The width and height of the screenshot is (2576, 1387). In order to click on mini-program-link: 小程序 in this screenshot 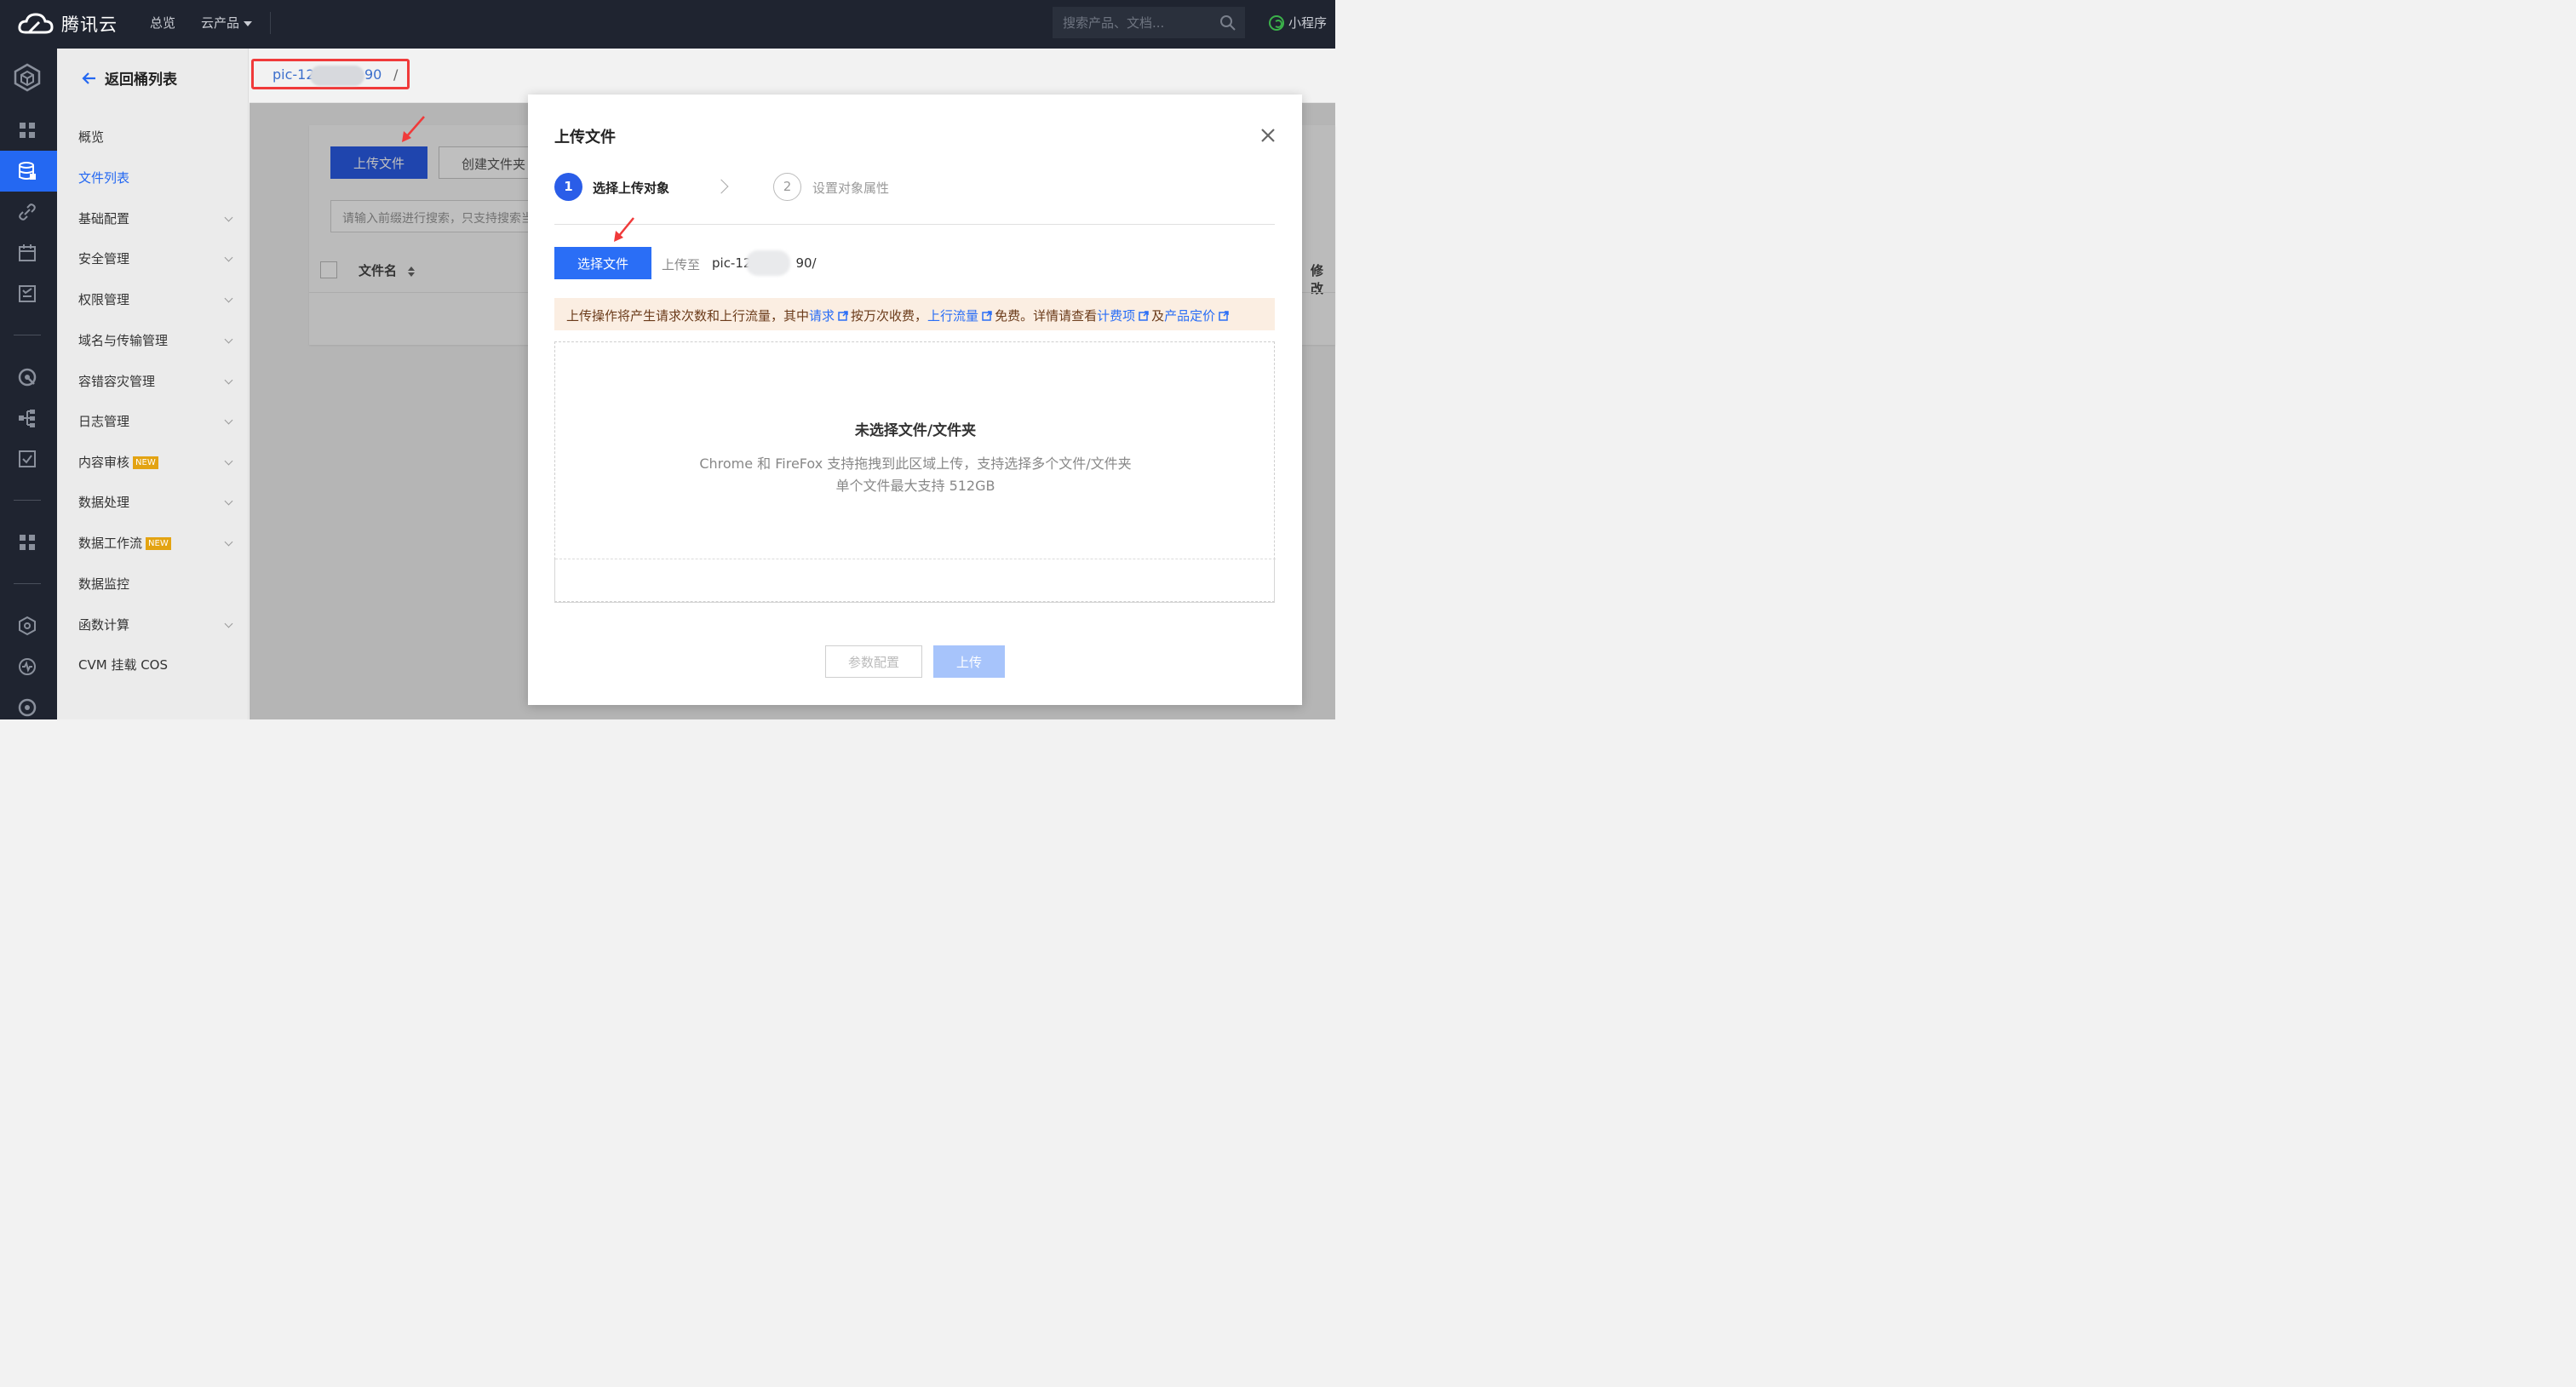, I will do `click(1298, 23)`.